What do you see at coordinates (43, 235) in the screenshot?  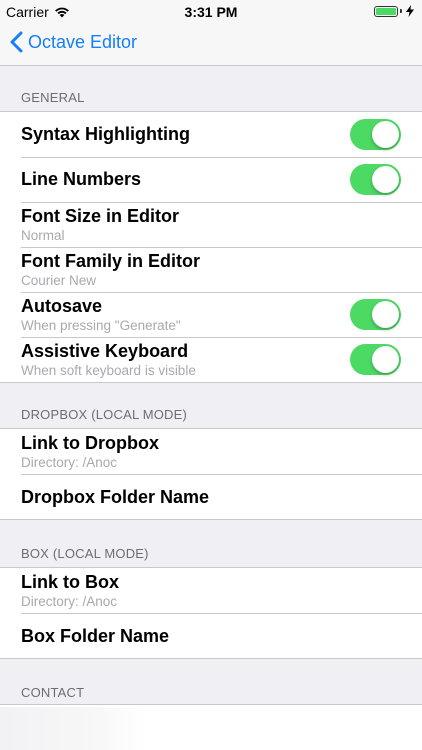 I see `row-subtitle: Normal` at bounding box center [43, 235].